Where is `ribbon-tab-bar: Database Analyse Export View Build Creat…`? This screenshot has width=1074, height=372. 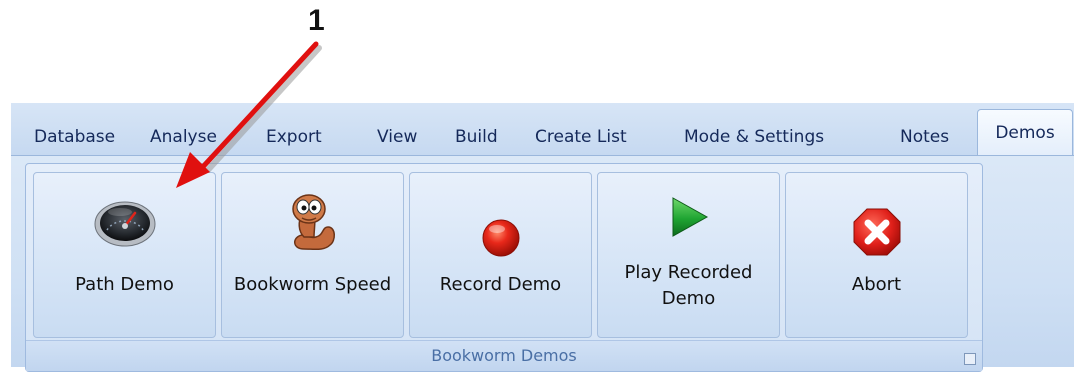 ribbon-tab-bar: Database Analyse Export View Build Creat… is located at coordinates (542, 129).